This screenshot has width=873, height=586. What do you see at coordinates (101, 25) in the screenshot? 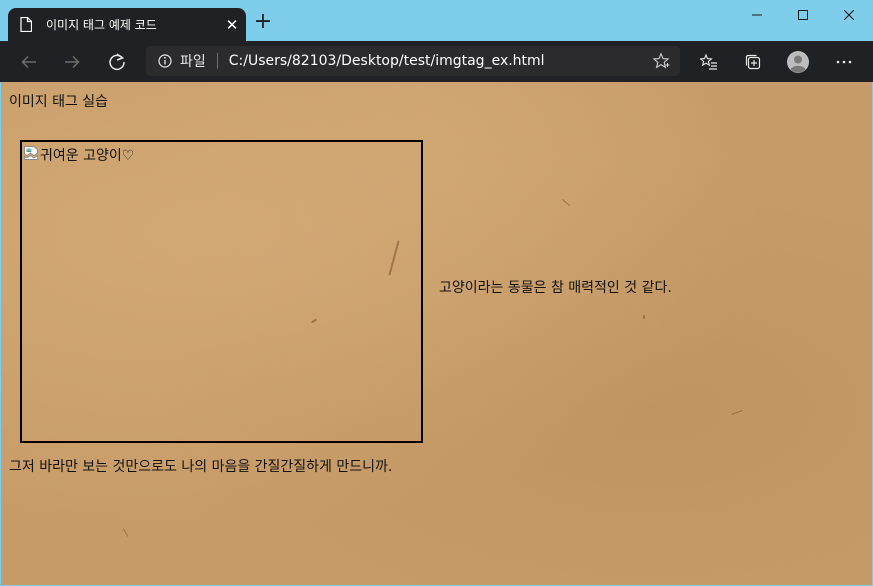
I see `tab-title: 이미지 태그 예제 코드` at bounding box center [101, 25].